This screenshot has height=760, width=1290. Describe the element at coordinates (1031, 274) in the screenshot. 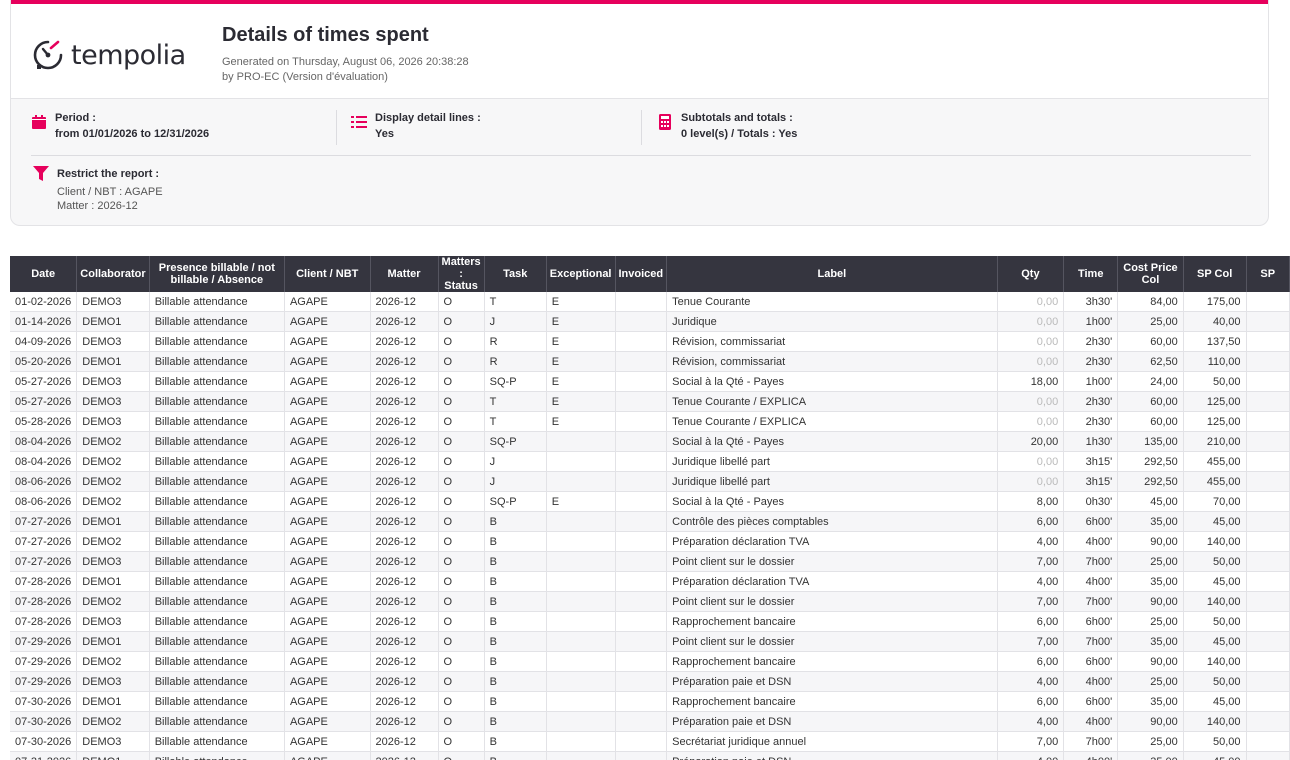

I see `column-header: Qty` at that location.